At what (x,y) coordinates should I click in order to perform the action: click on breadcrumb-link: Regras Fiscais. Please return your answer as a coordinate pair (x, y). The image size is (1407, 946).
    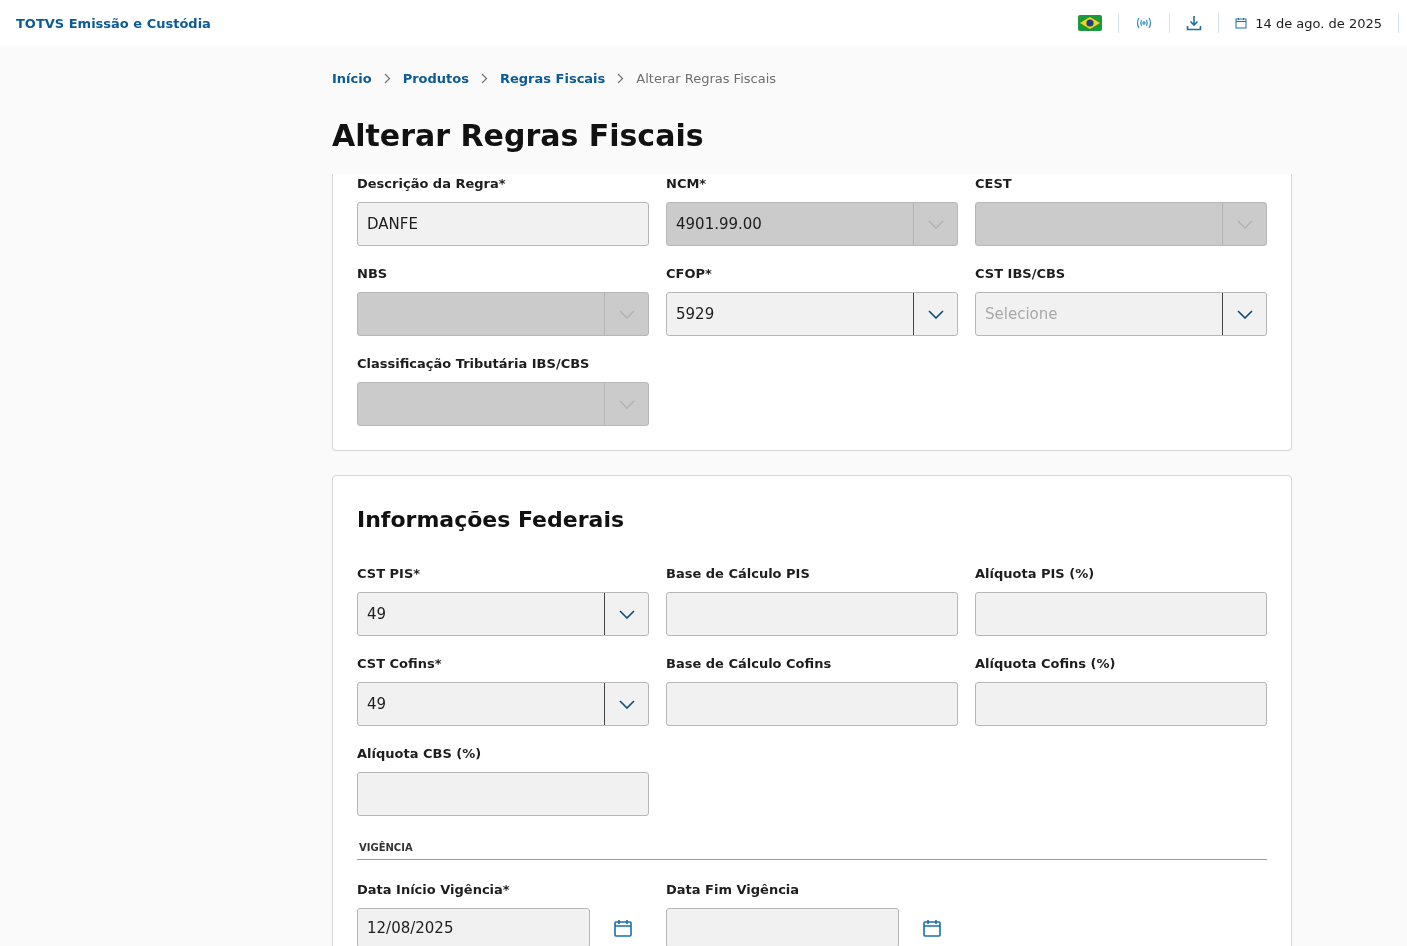
    Looking at the image, I should click on (553, 78).